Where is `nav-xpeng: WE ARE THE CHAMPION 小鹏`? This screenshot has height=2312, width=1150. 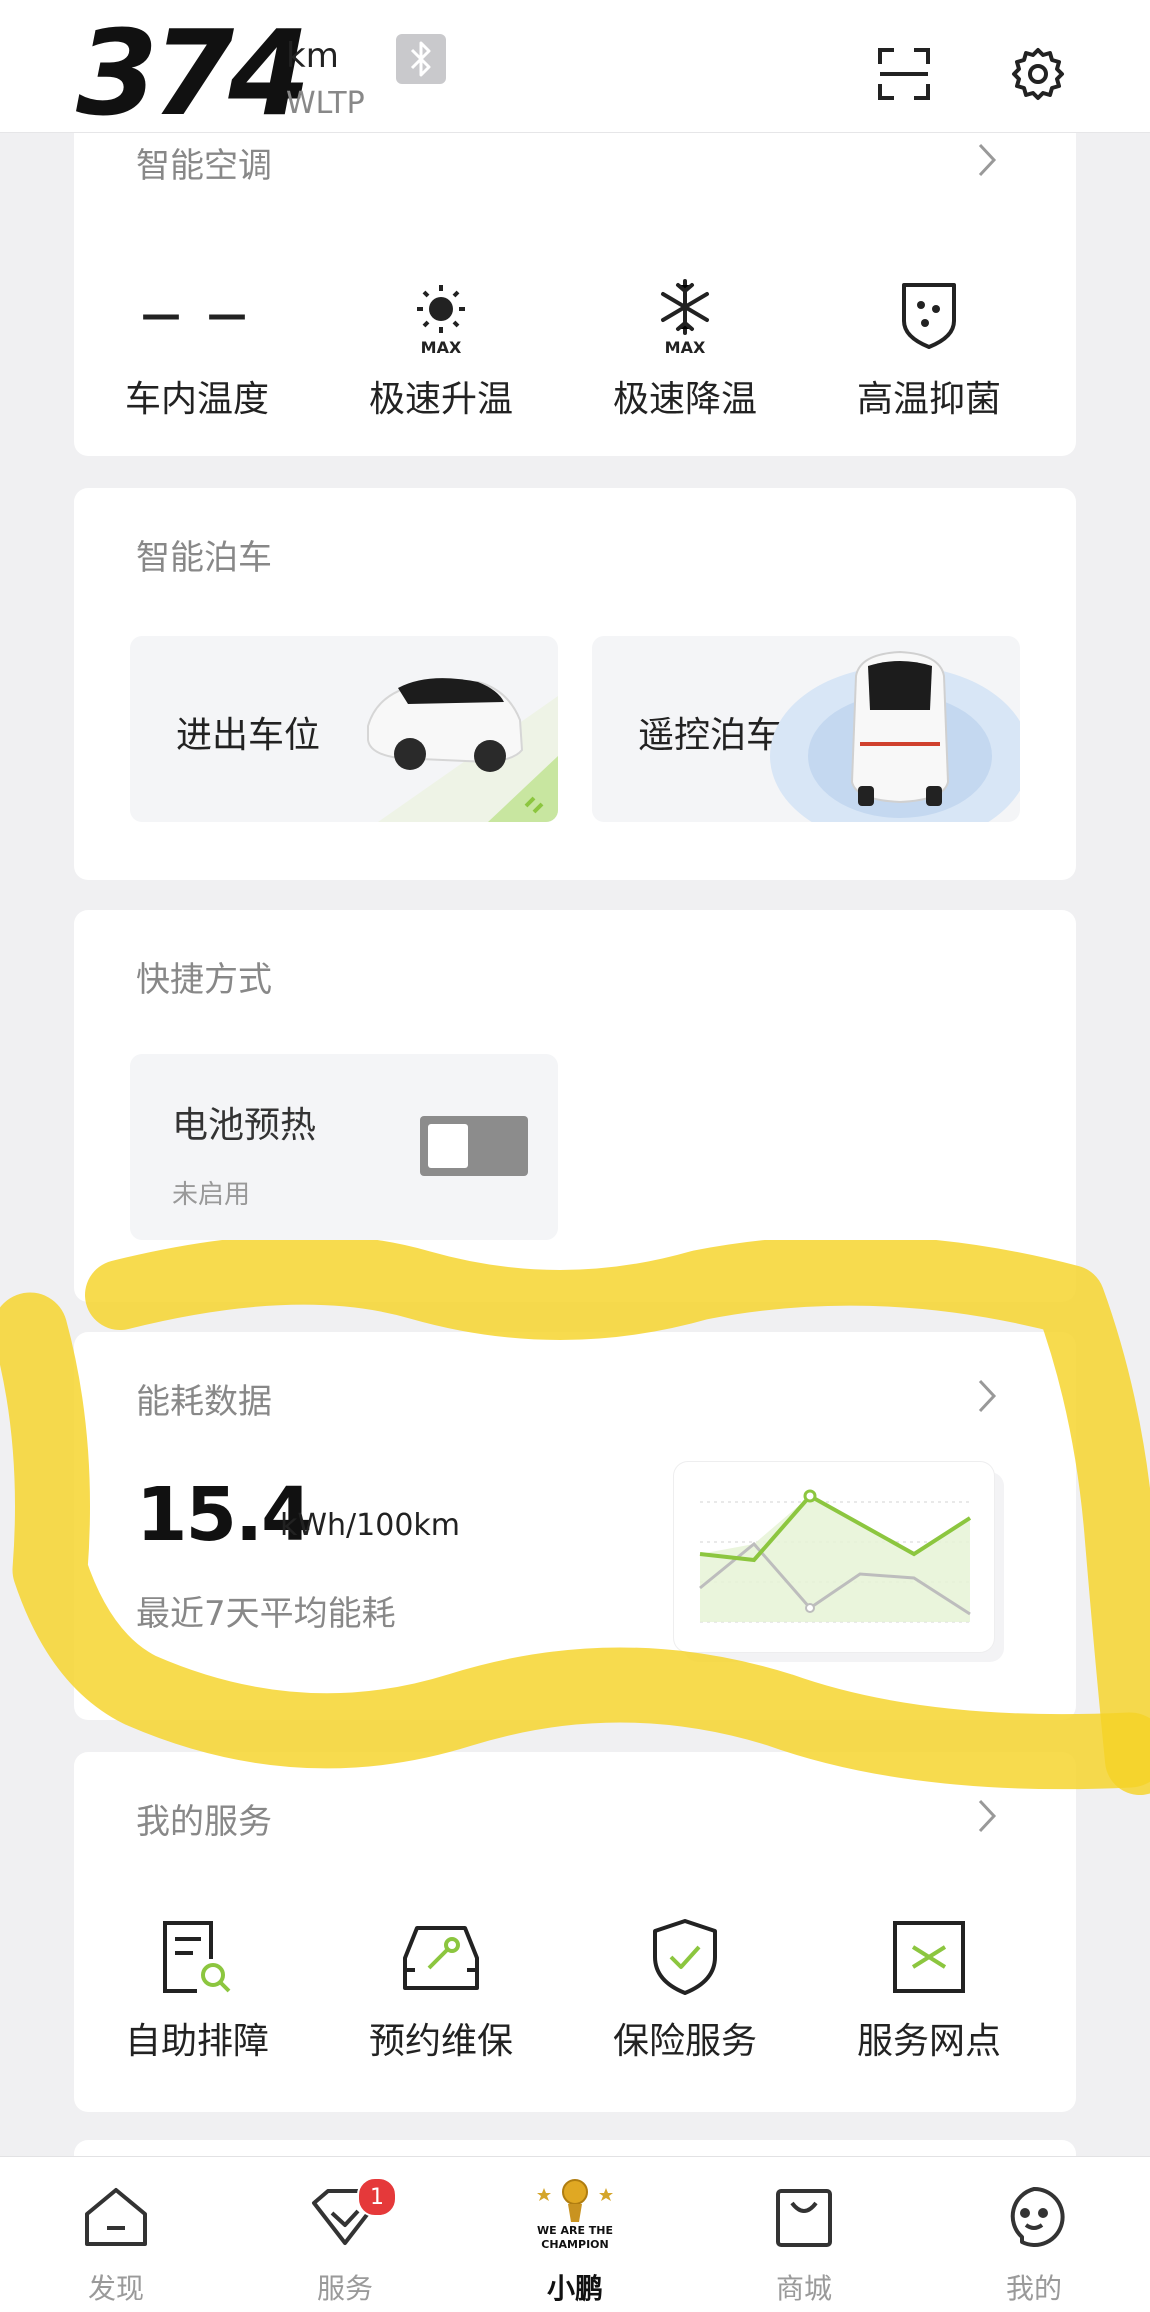 nav-xpeng: WE ARE THE CHAMPION 小鹏 is located at coordinates (575, 2241).